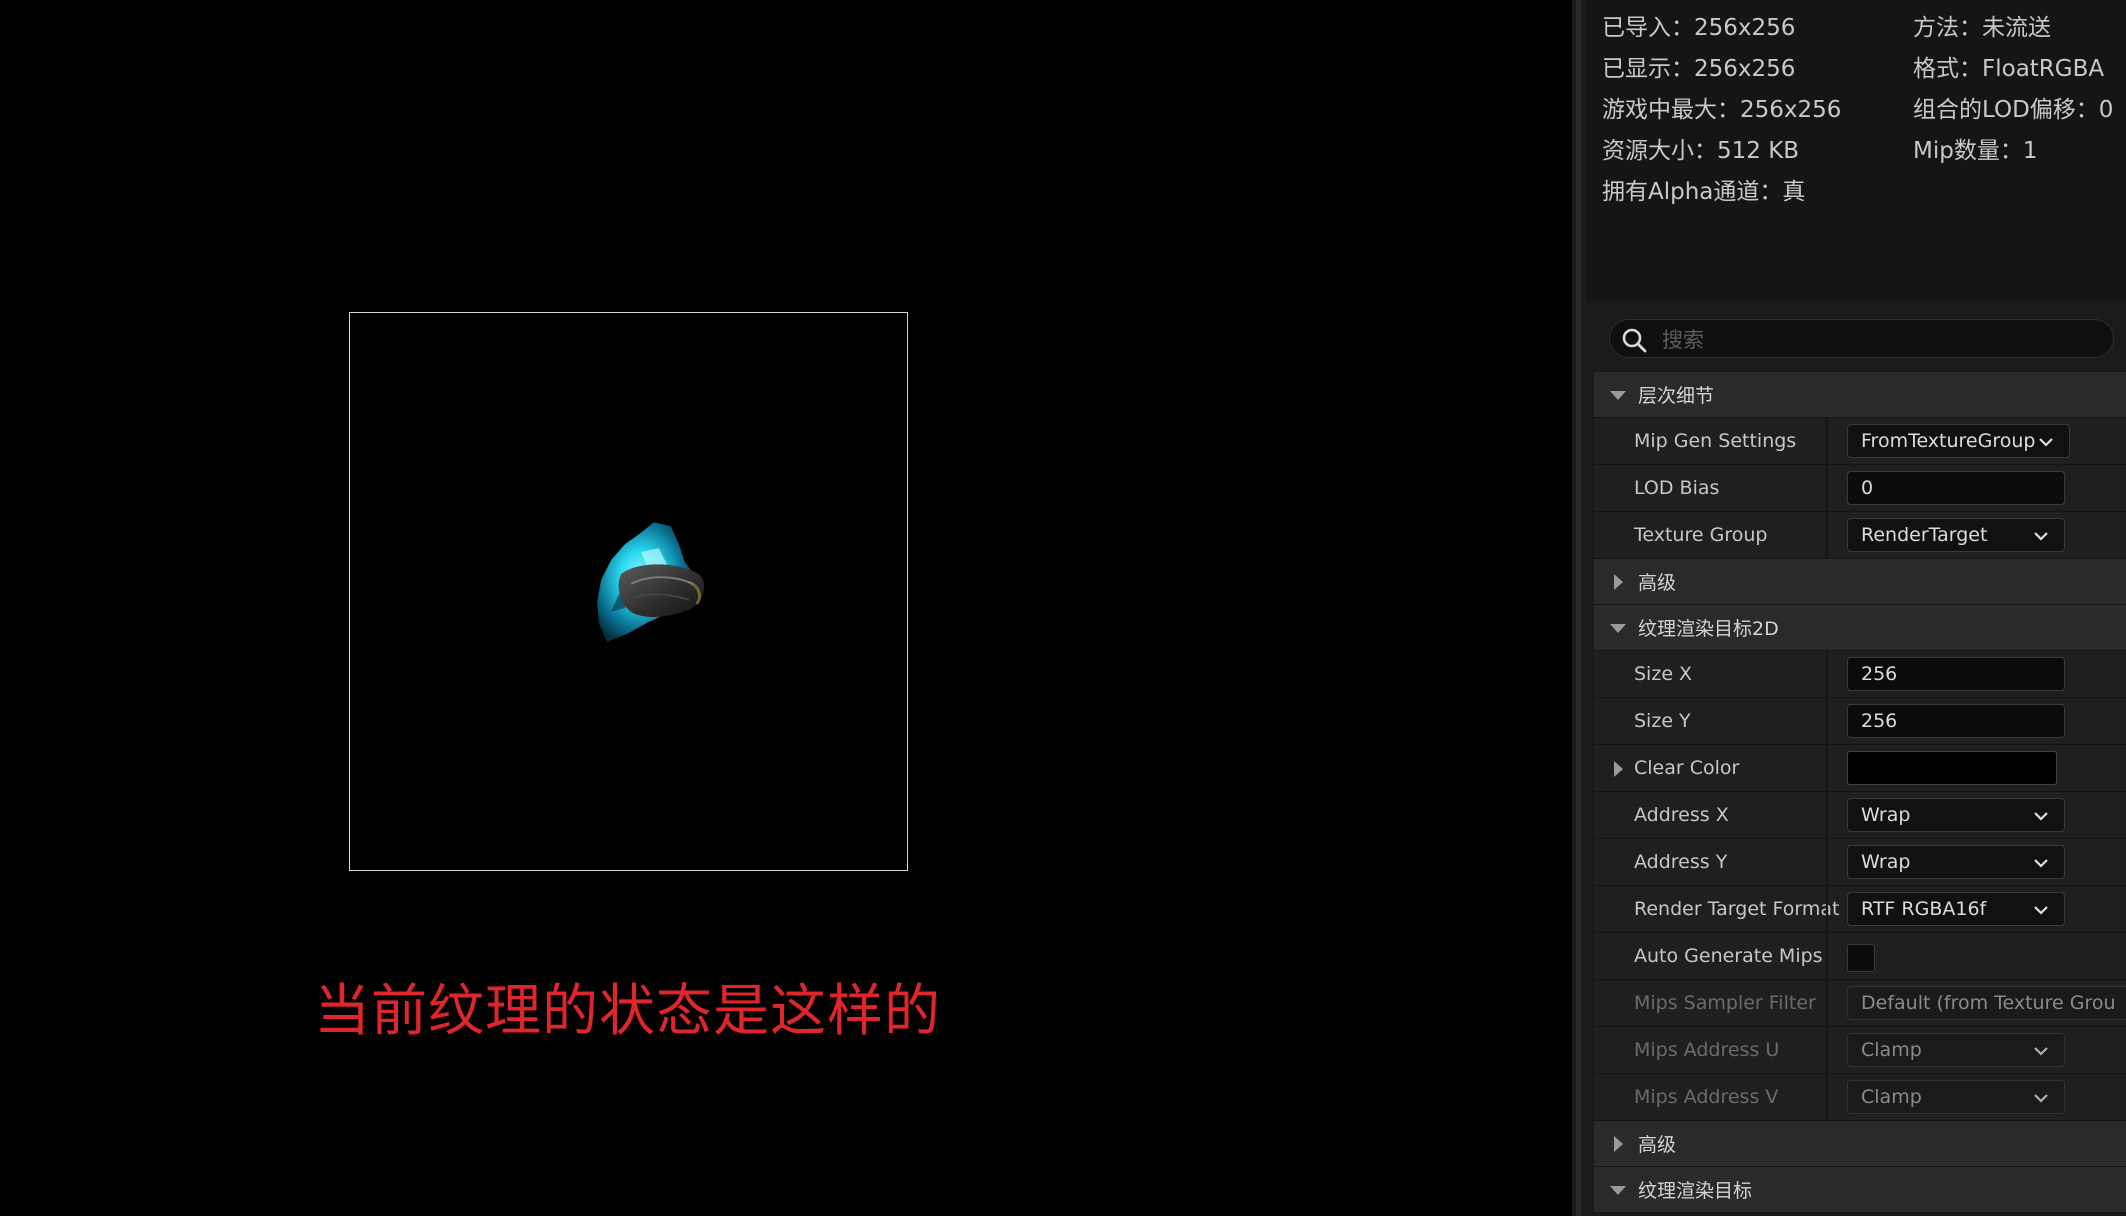 This screenshot has width=2126, height=1216. I want to click on section-texture-render-target-2d: 纹理渲染目标2D, so click(1860, 628).